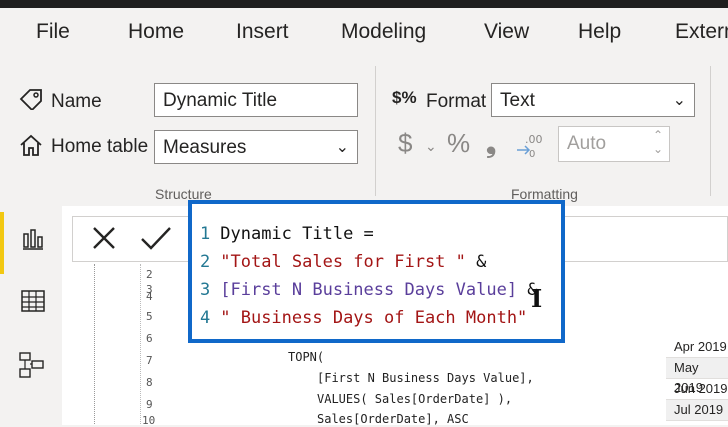 Image resolution: width=728 pixels, height=427 pixels. Describe the element at coordinates (701, 32) in the screenshot. I see `menu-external: Extern` at that location.